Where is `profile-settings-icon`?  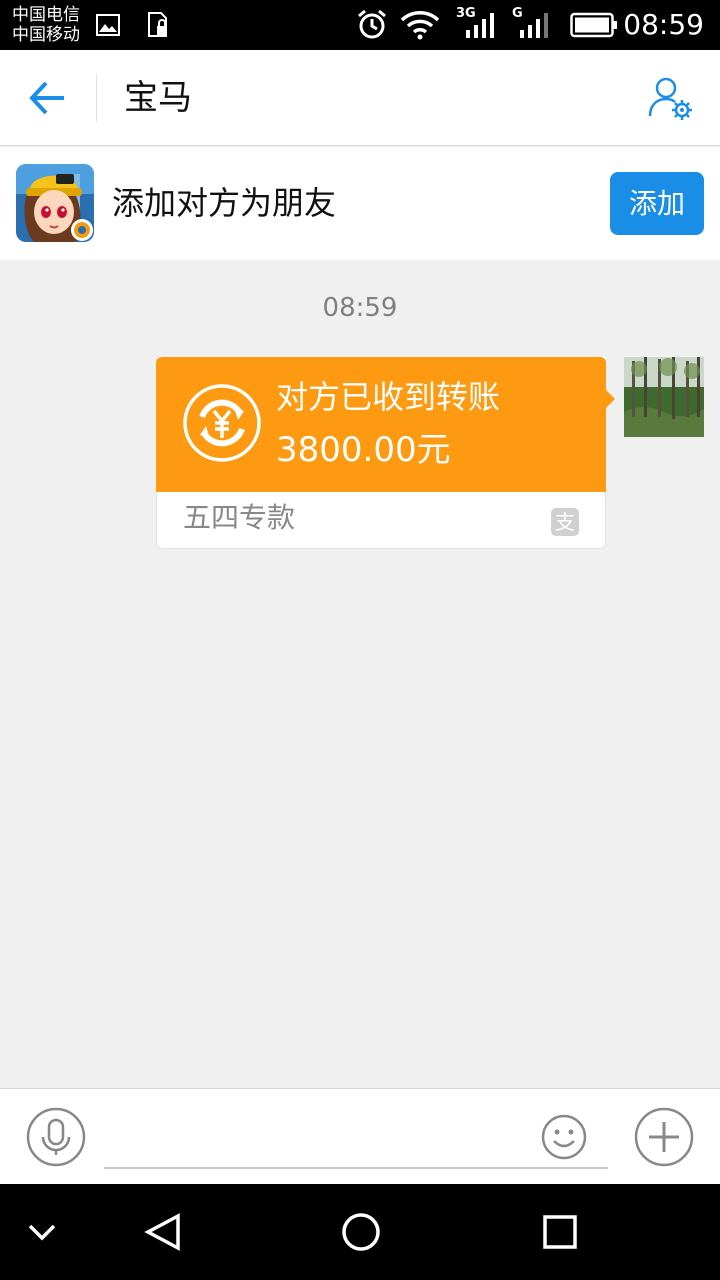
profile-settings-icon is located at coordinates (671, 99).